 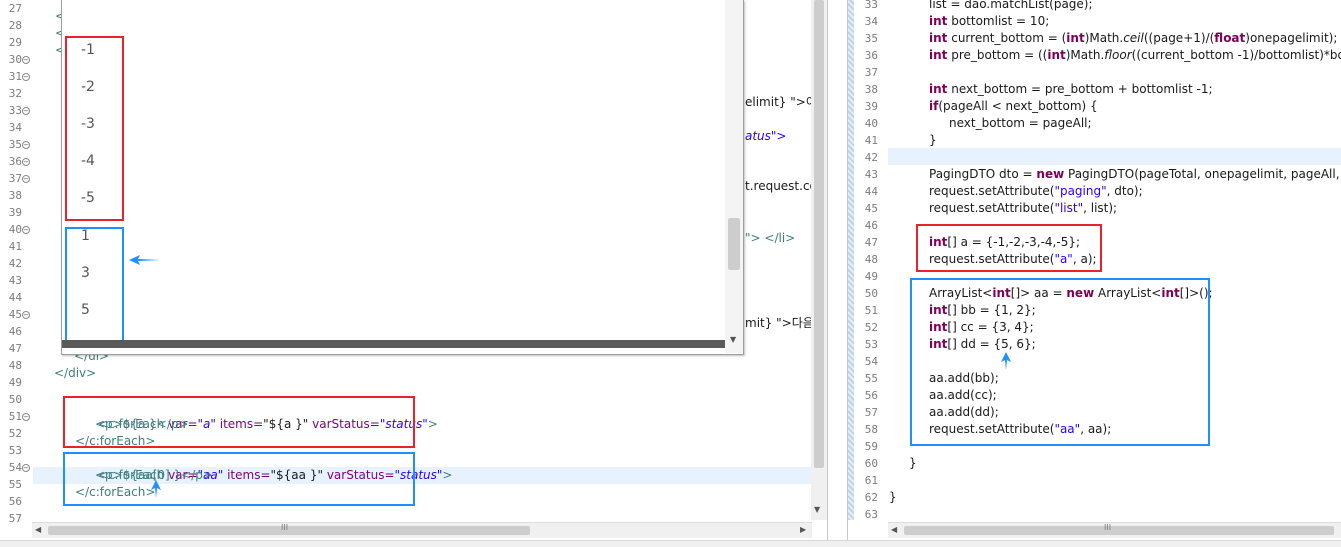 What do you see at coordinates (1230, 38) in the screenshot?
I see `kw: float` at bounding box center [1230, 38].